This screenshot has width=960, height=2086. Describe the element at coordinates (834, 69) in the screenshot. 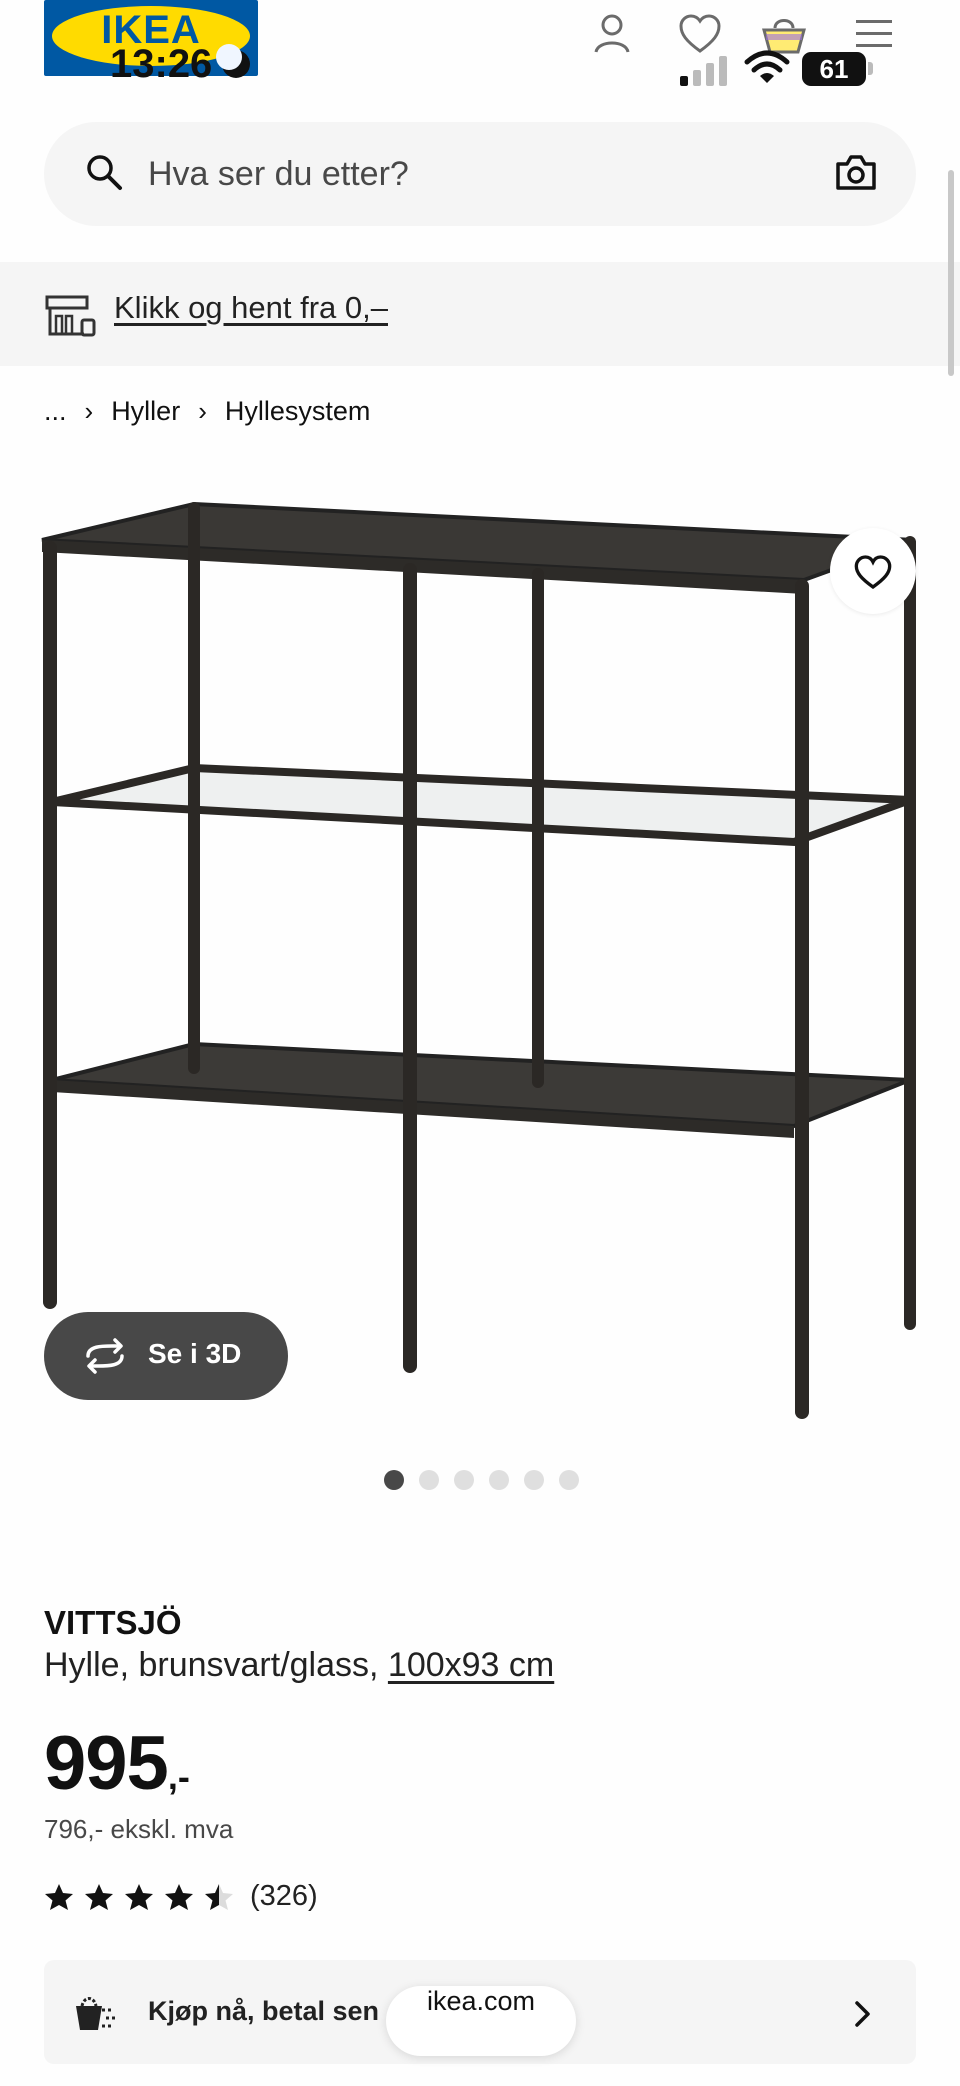

I see `battery-indicator: 61` at that location.